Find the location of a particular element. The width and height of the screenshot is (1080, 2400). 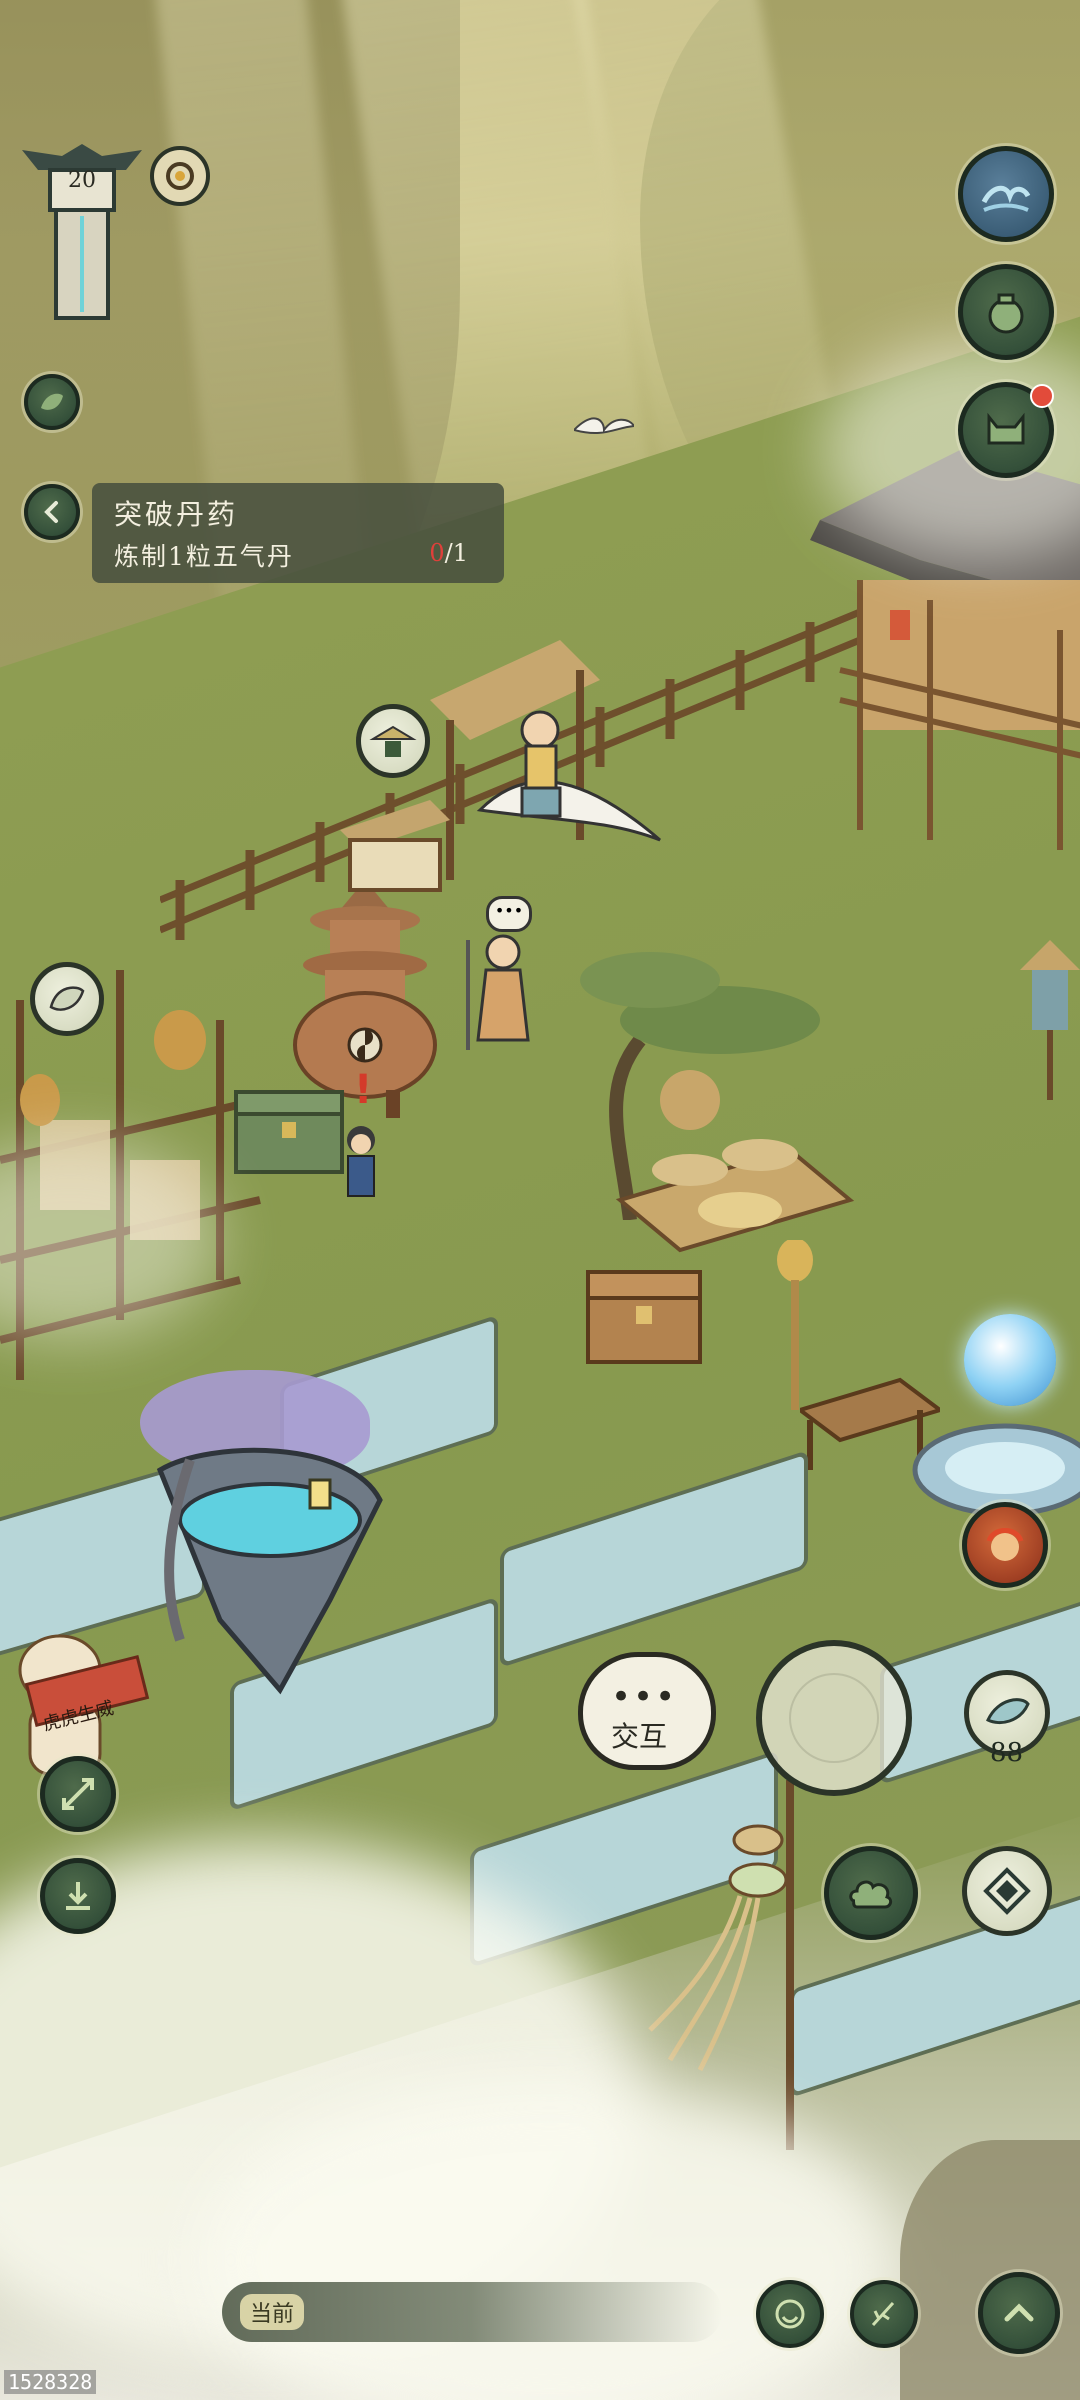

cloud-icon is located at coordinates (871, 1894).